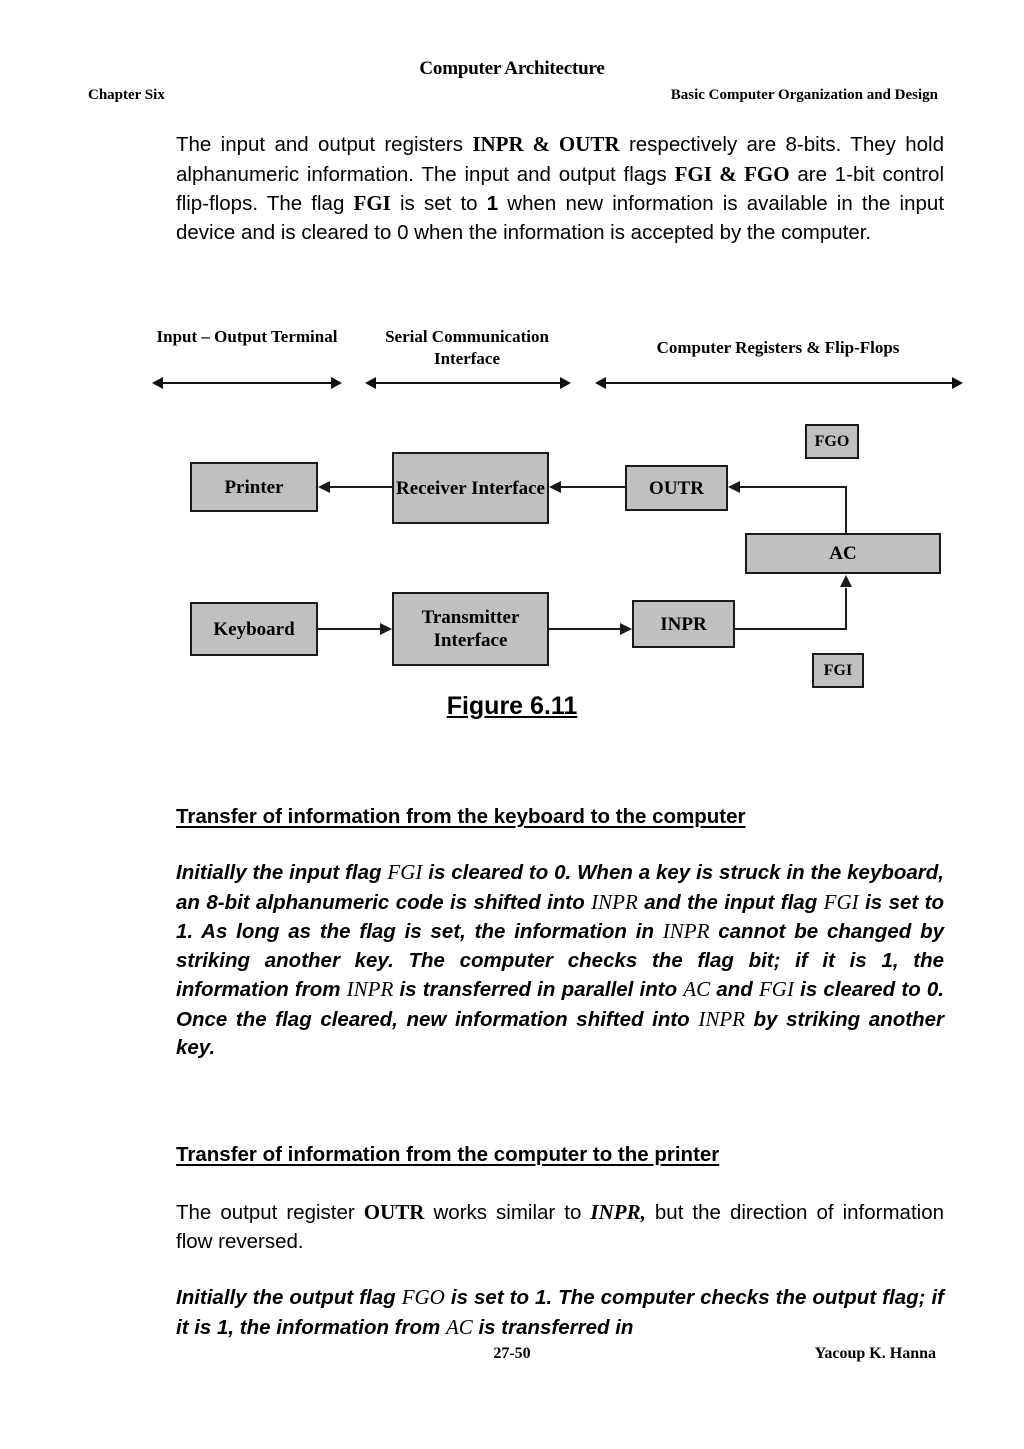  I want to click on figure-column-header-registers: Computer Registers & Flip-Flops, so click(778, 347).